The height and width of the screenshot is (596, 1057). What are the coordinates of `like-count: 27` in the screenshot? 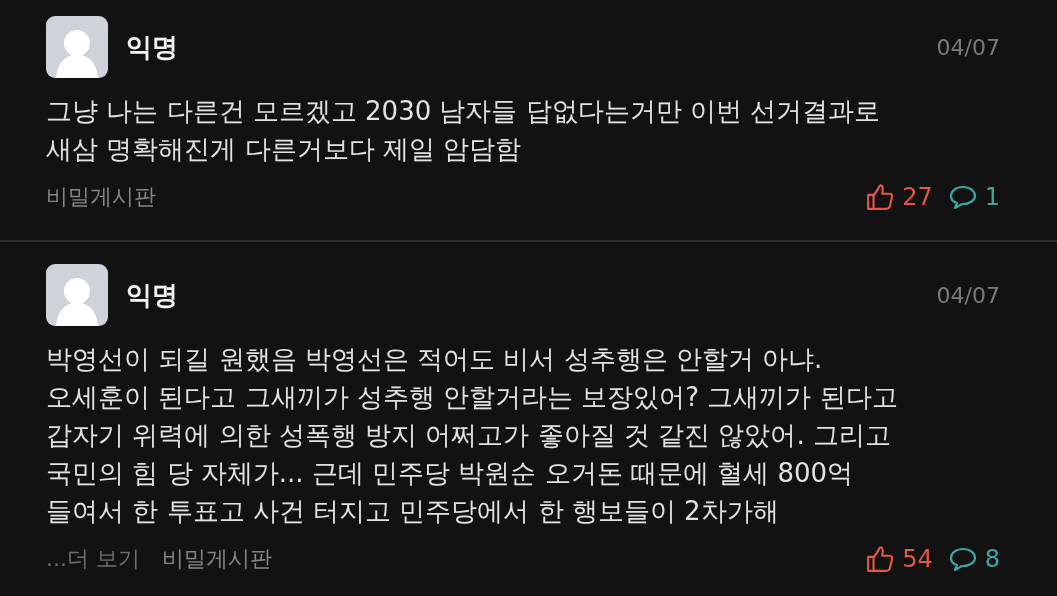 It's located at (917, 197).